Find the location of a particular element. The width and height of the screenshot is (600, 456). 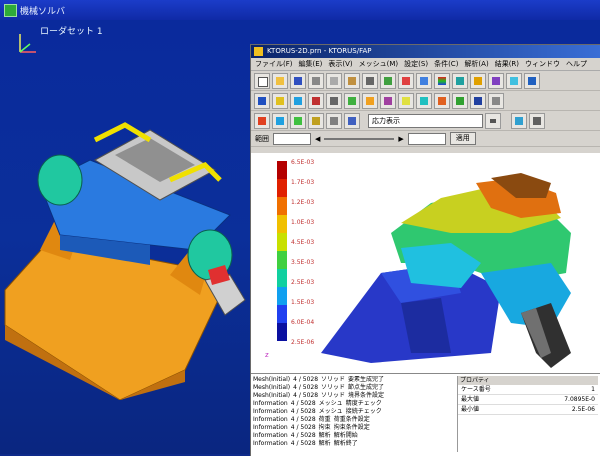

paste-icon is located at coordinates (352, 80).